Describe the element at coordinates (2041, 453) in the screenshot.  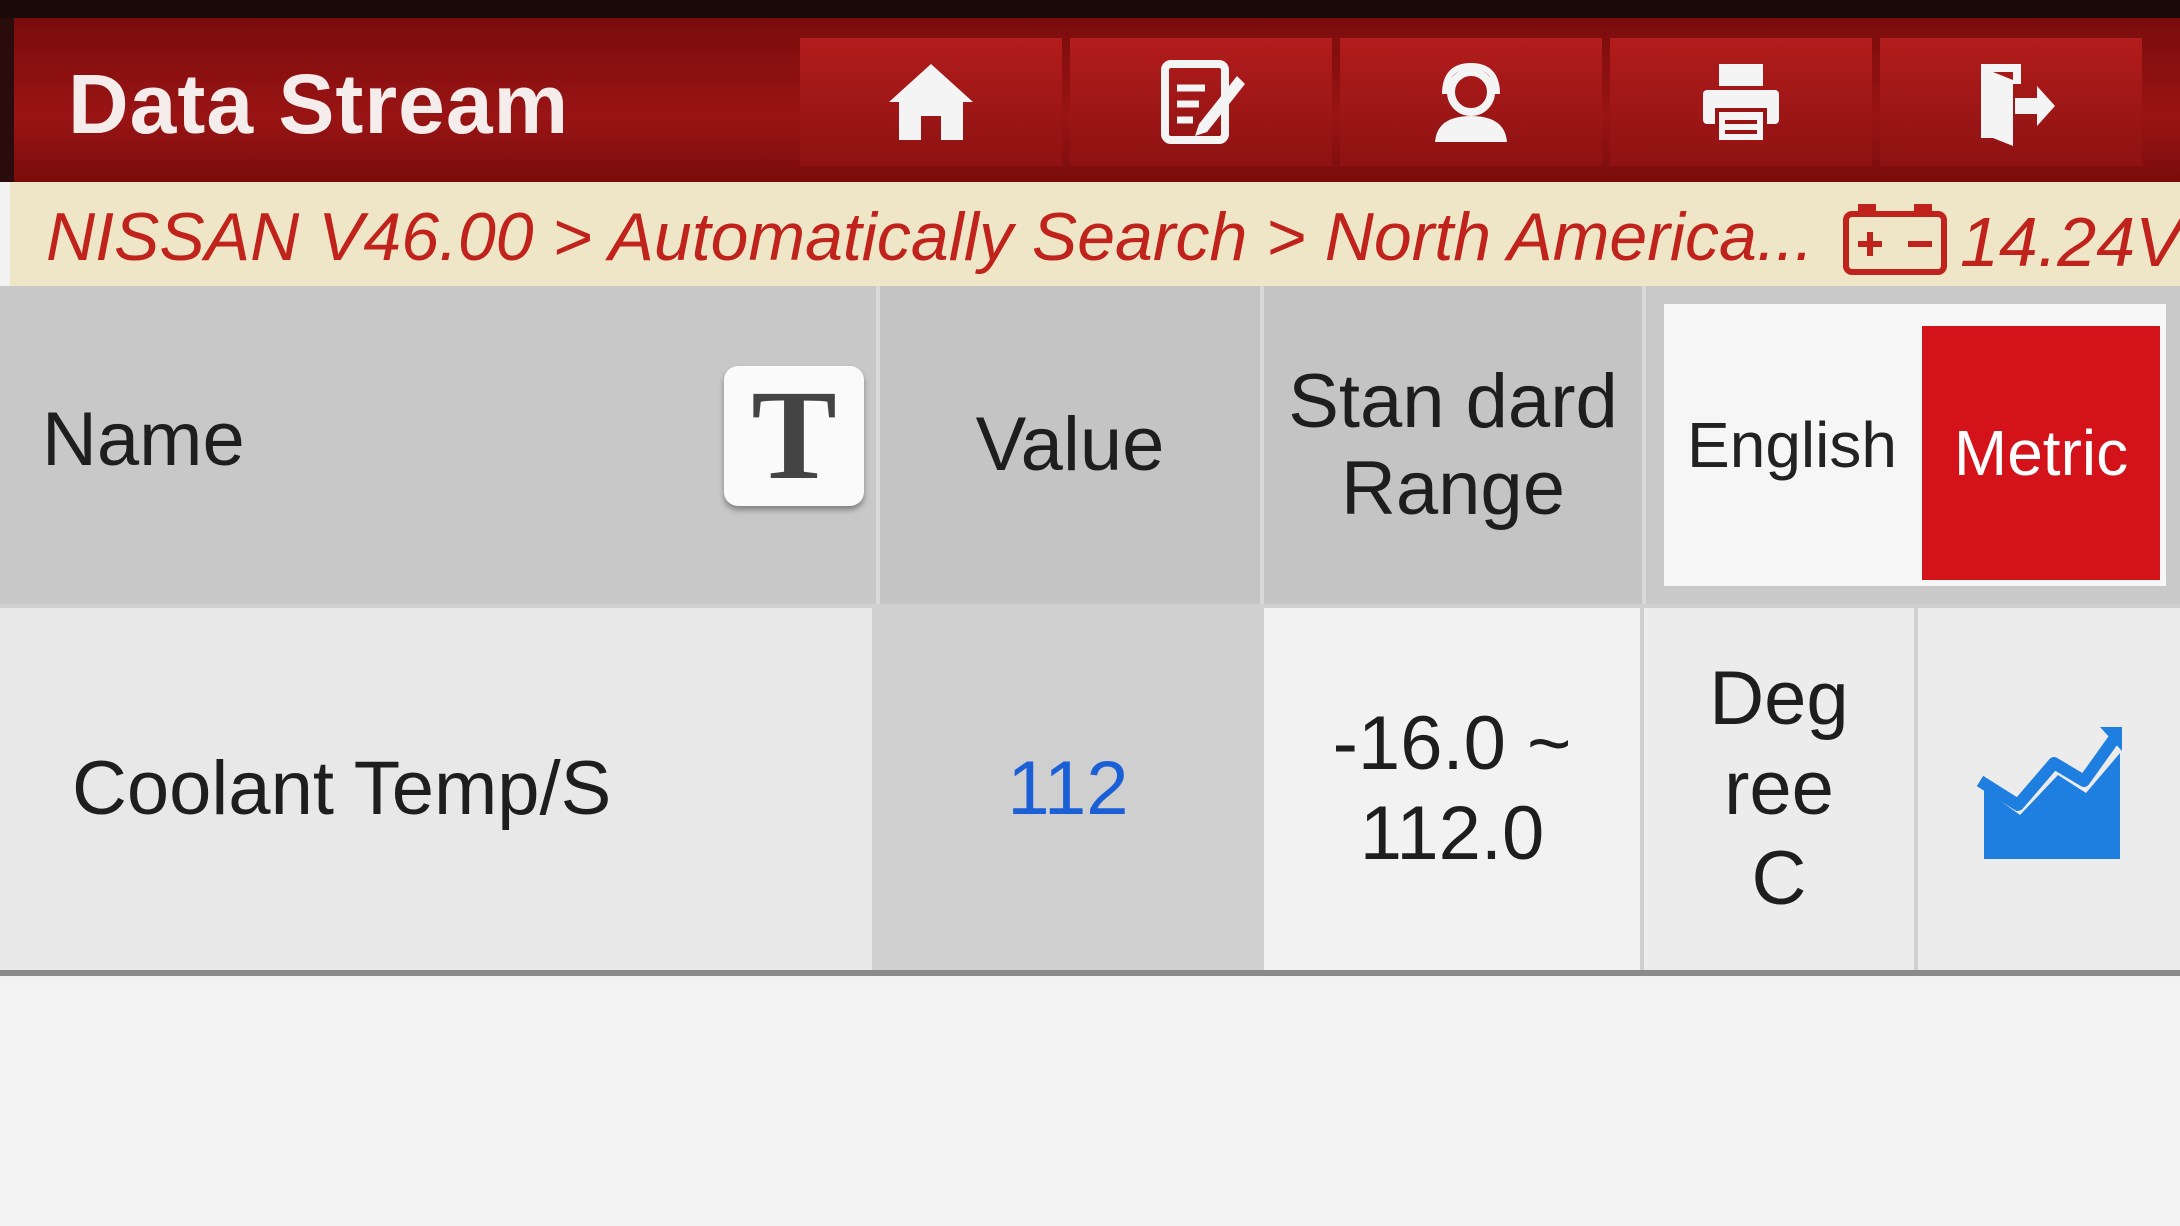
I see `unit-metric-button: Metric` at that location.